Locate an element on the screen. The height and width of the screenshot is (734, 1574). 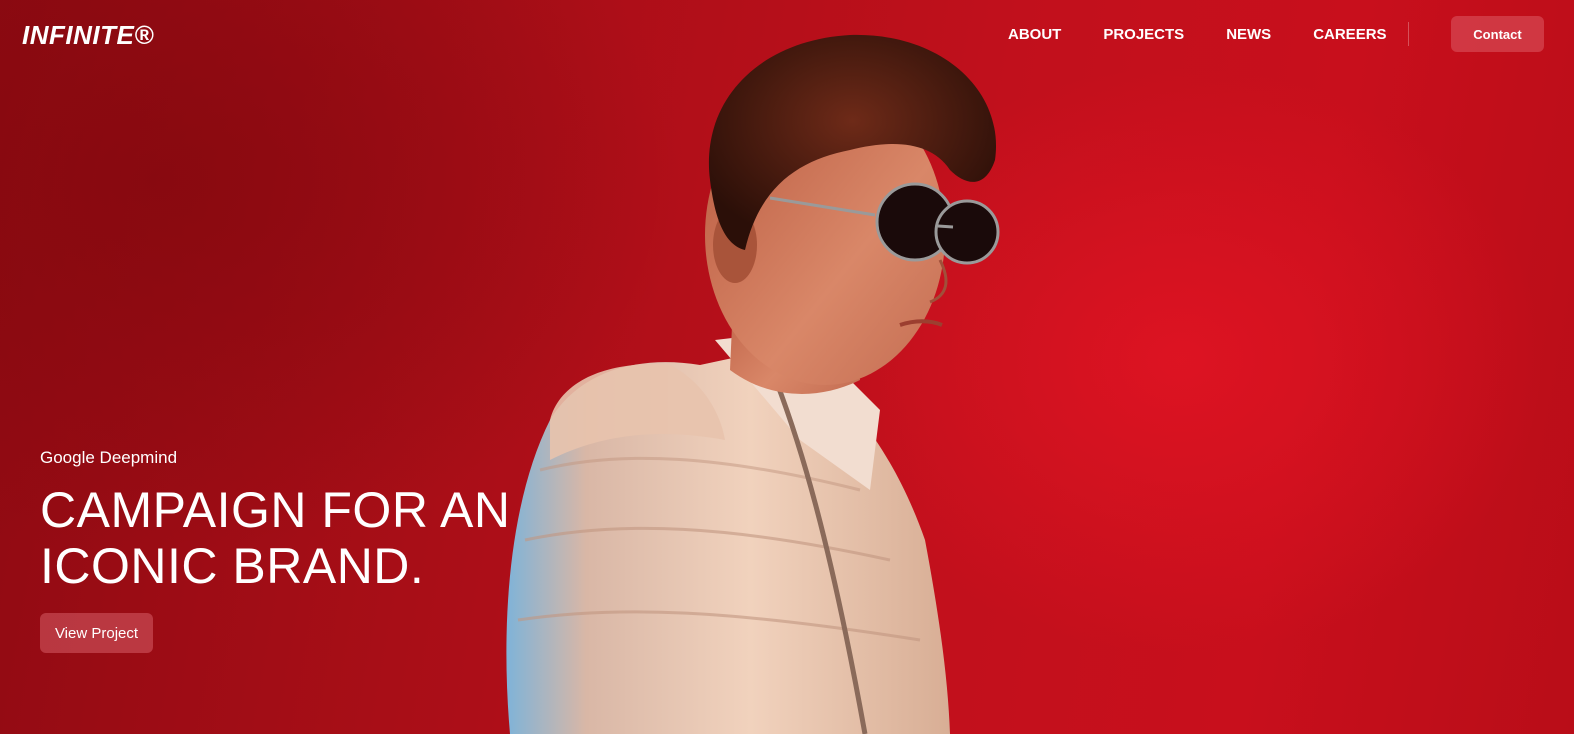
hero-headline: CAMPAIGN FOR AN ICONIC BRAND. is located at coordinates (300, 538).